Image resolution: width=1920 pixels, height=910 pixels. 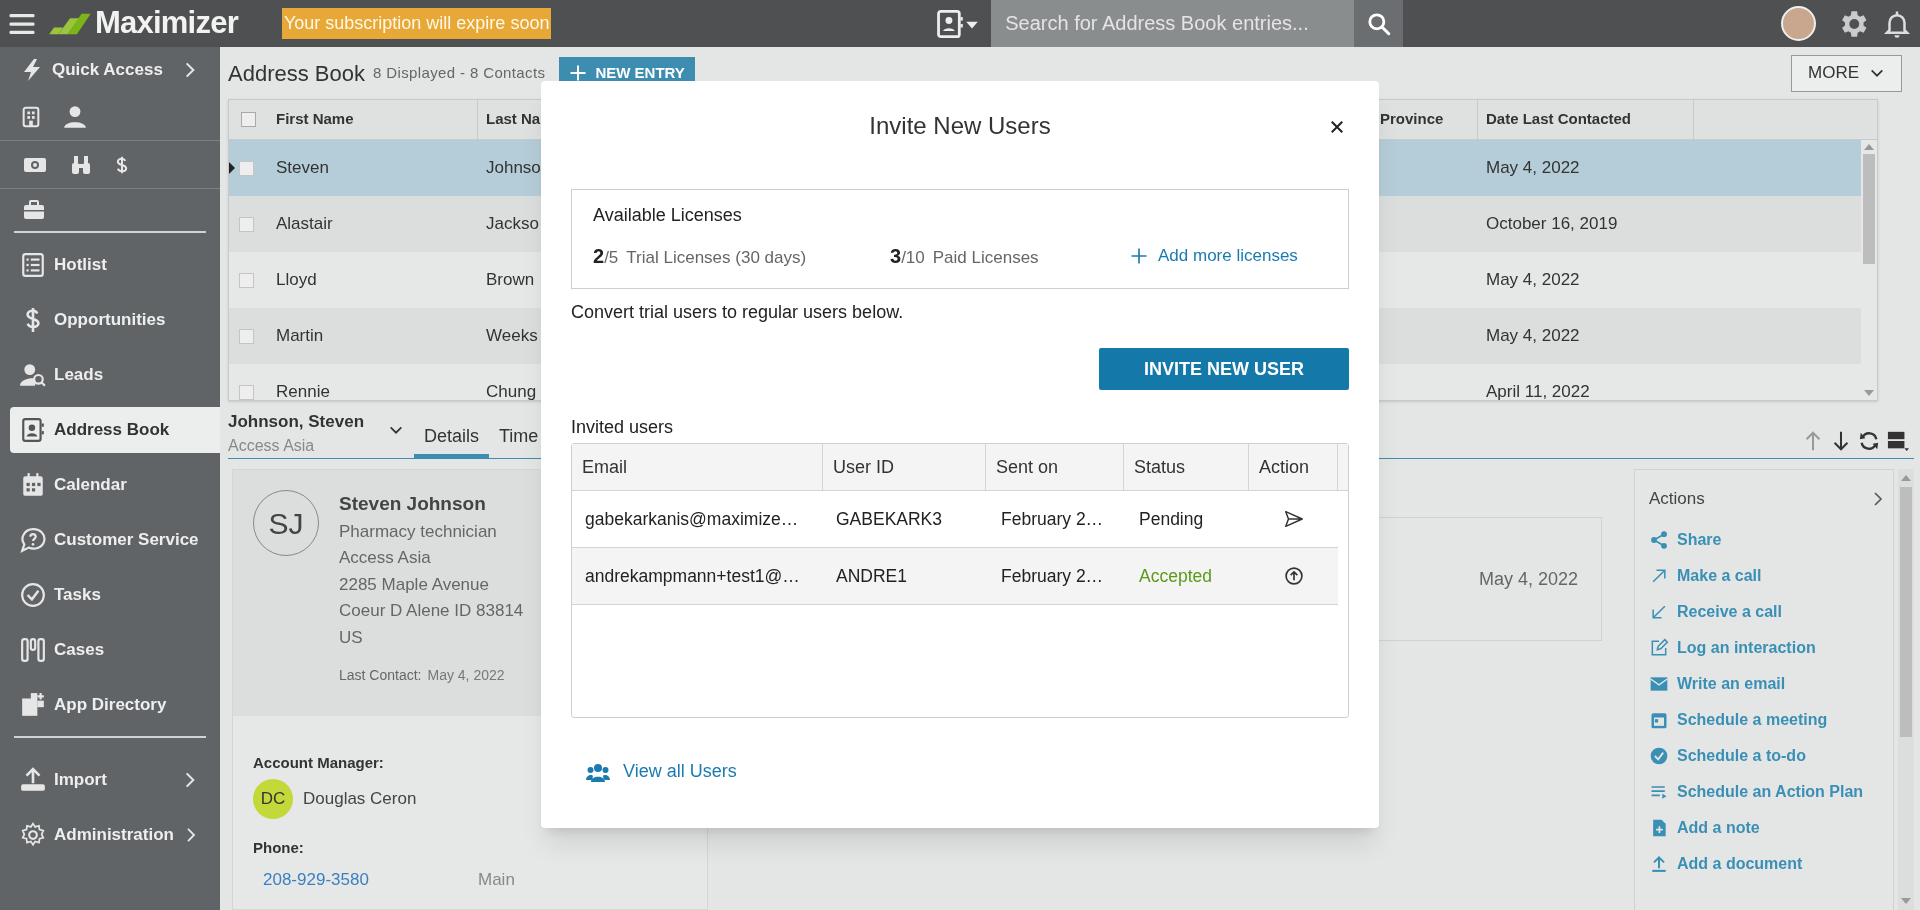 I want to click on table-cell-text: Alastair, so click(x=304, y=224).